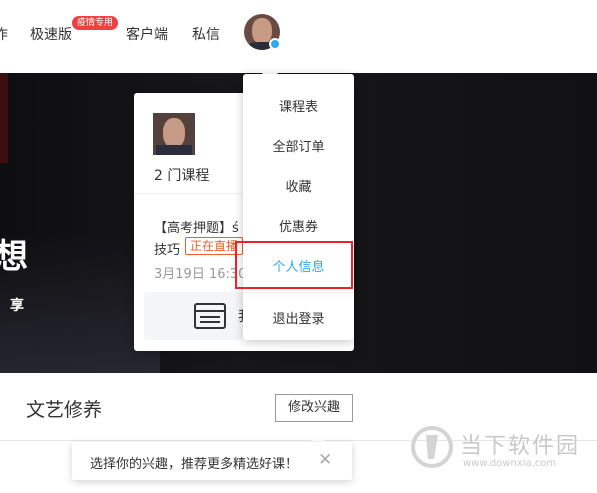 This screenshot has width=597, height=493. Describe the element at coordinates (270, 70) in the screenshot. I see `menu-arrow` at that location.